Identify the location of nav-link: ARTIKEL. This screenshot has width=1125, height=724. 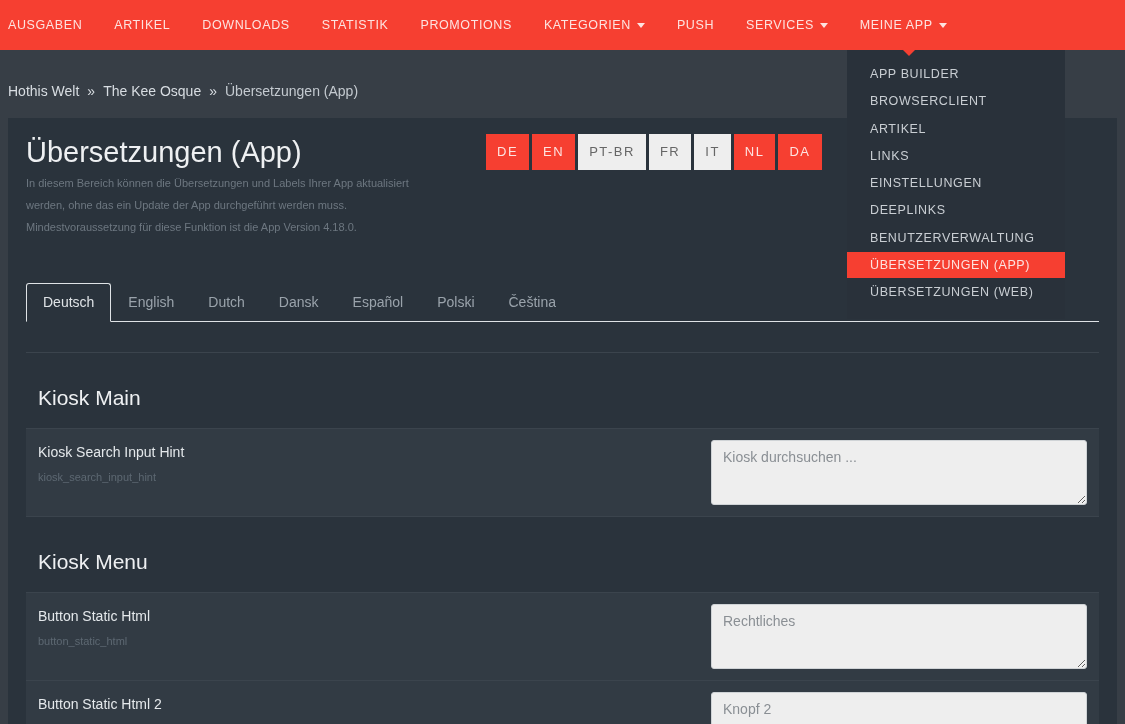
(142, 25).